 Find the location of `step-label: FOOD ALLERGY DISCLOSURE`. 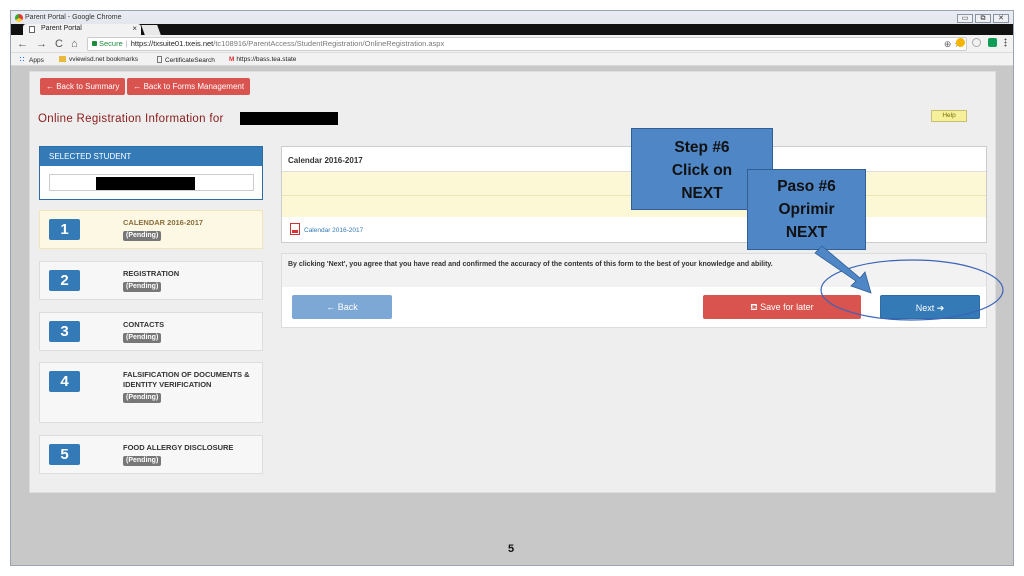

step-label: FOOD ALLERGY DISCLOSURE is located at coordinates (178, 447).